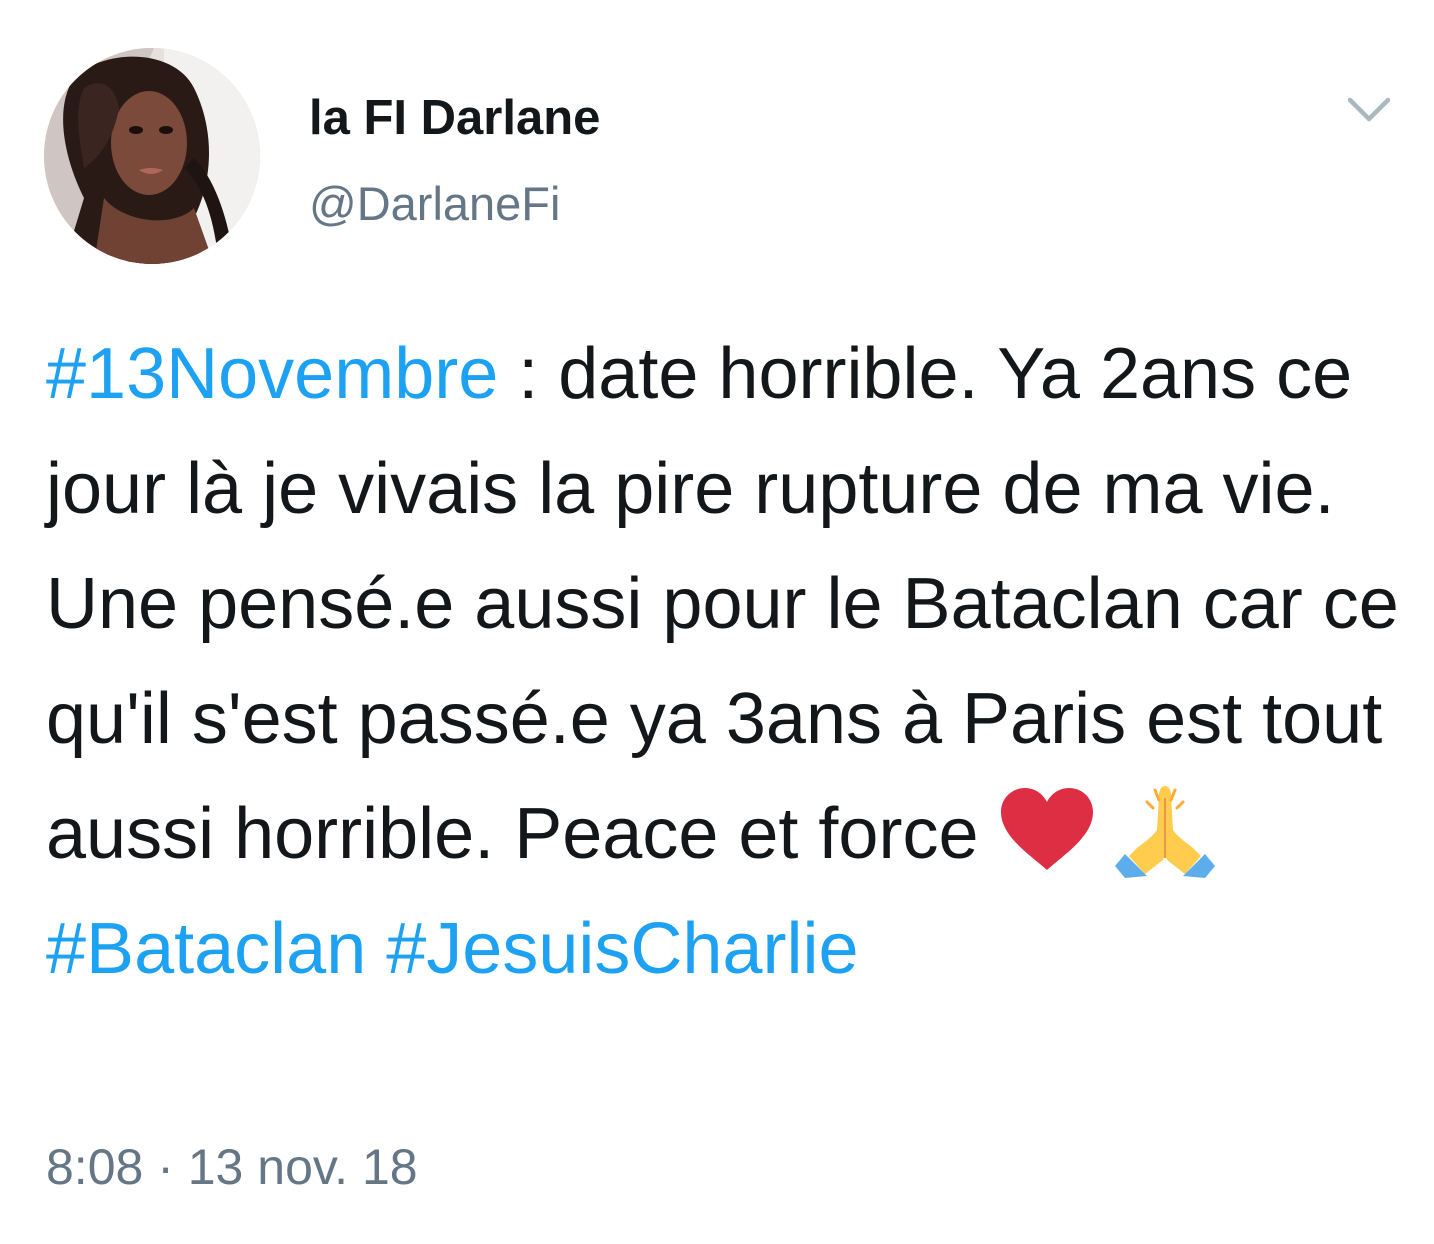  Describe the element at coordinates (622, 949) in the screenshot. I see `hashtag-jesuischarlie: #JesuisCharlie` at that location.